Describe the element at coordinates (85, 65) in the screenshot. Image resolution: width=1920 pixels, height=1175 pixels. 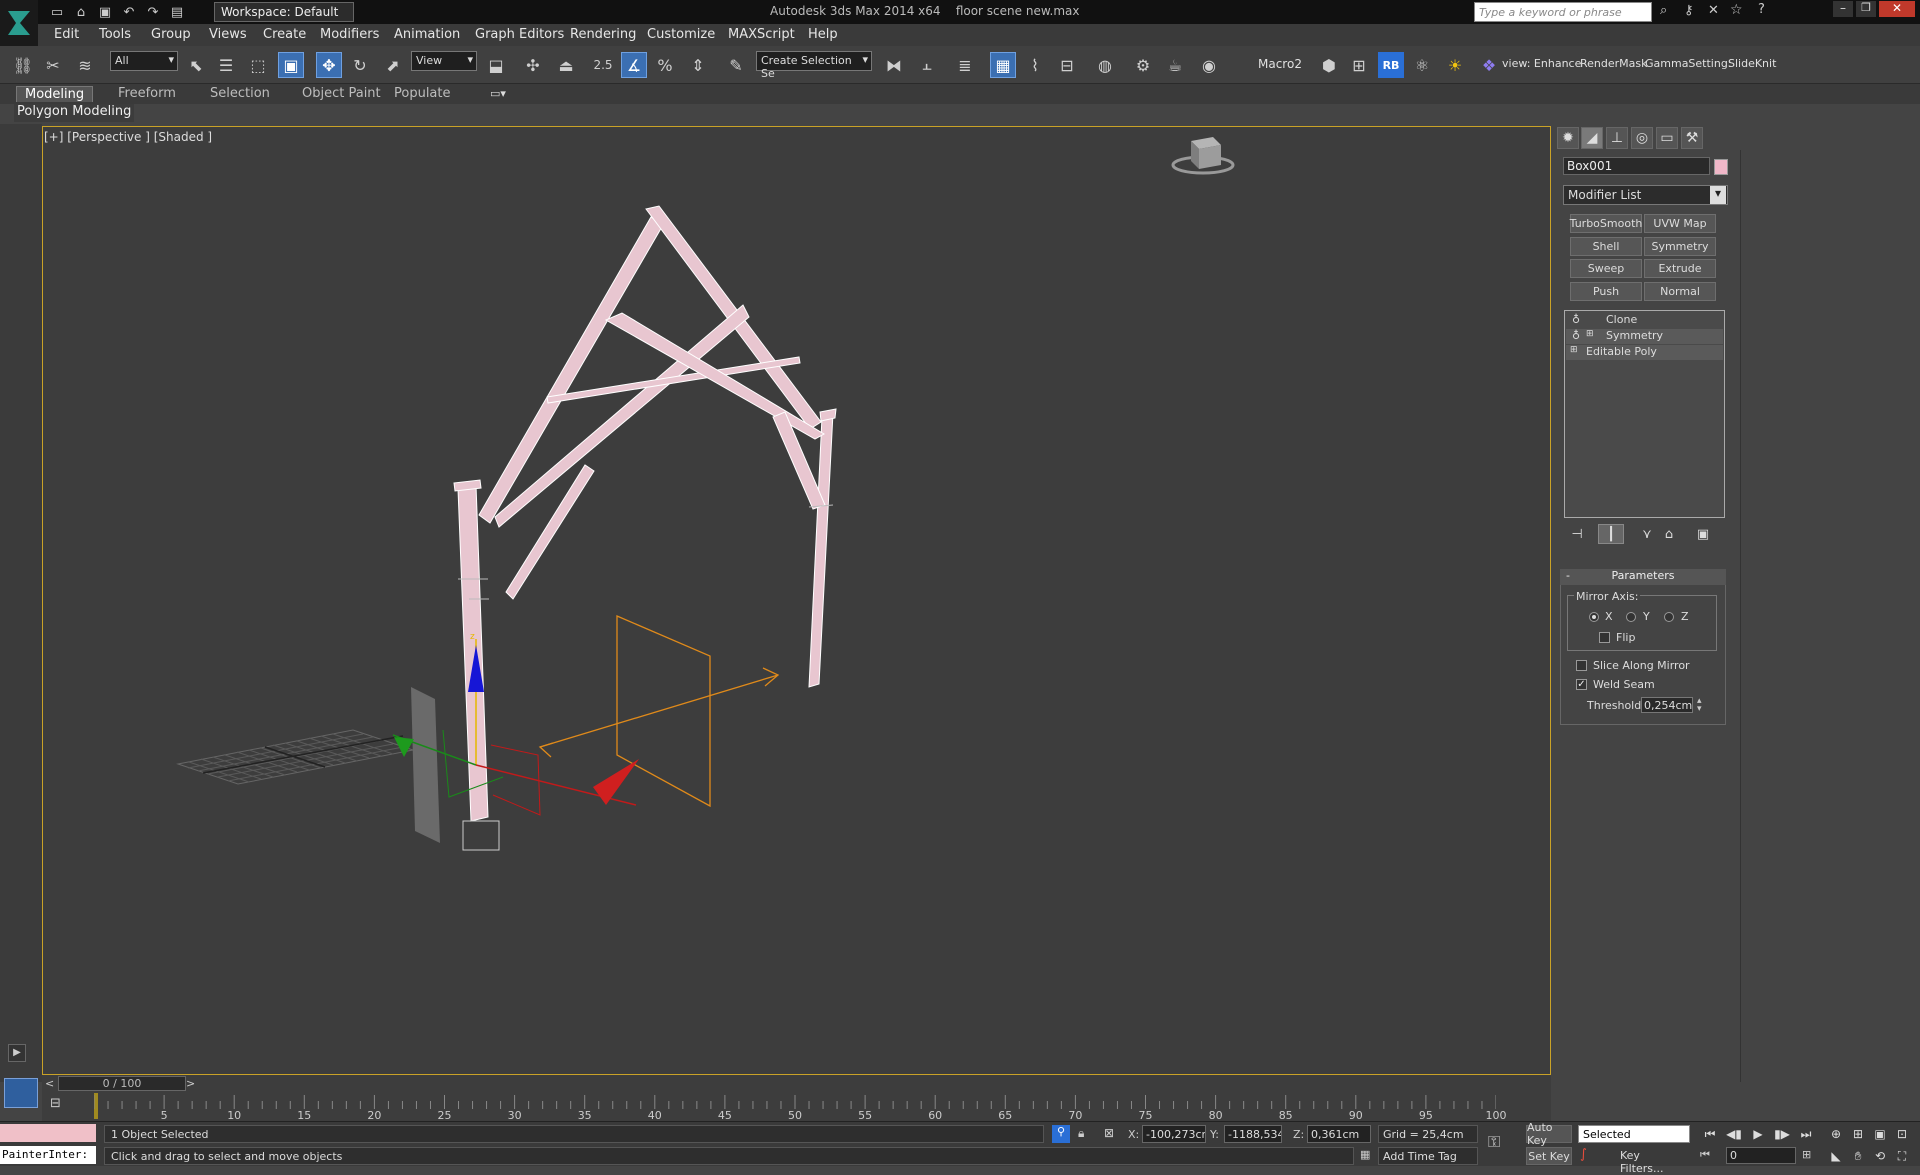
I see `bind-spacewarp-icon: ≋` at that location.